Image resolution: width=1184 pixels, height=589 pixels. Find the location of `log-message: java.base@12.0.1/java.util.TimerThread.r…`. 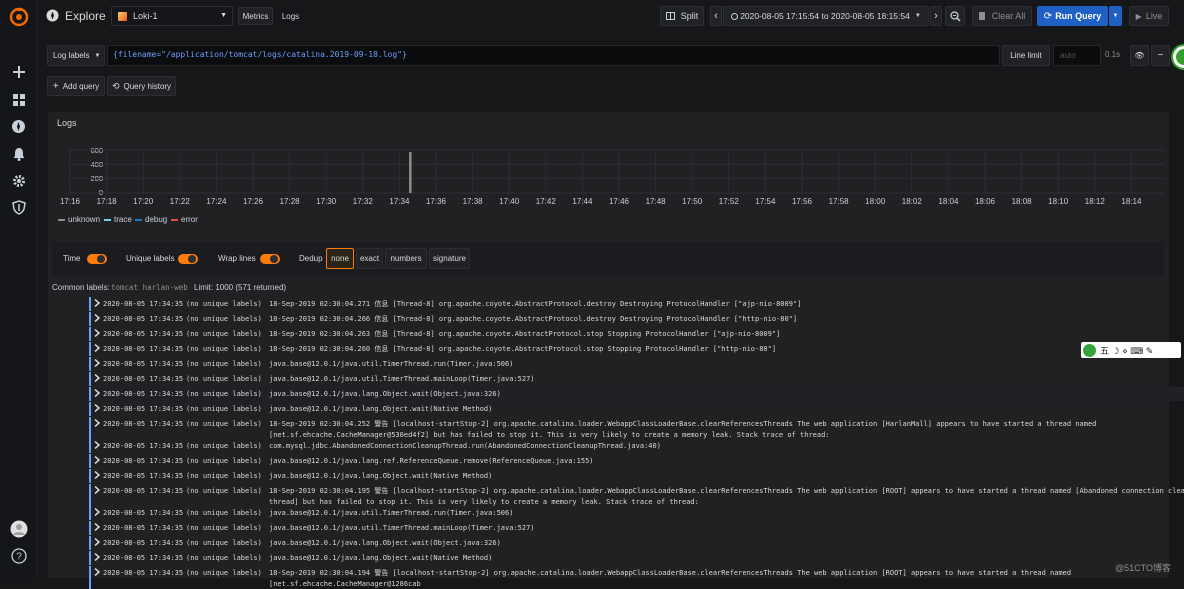

log-message: java.base@12.0.1/java.util.TimerThread.r… is located at coordinates (391, 364).